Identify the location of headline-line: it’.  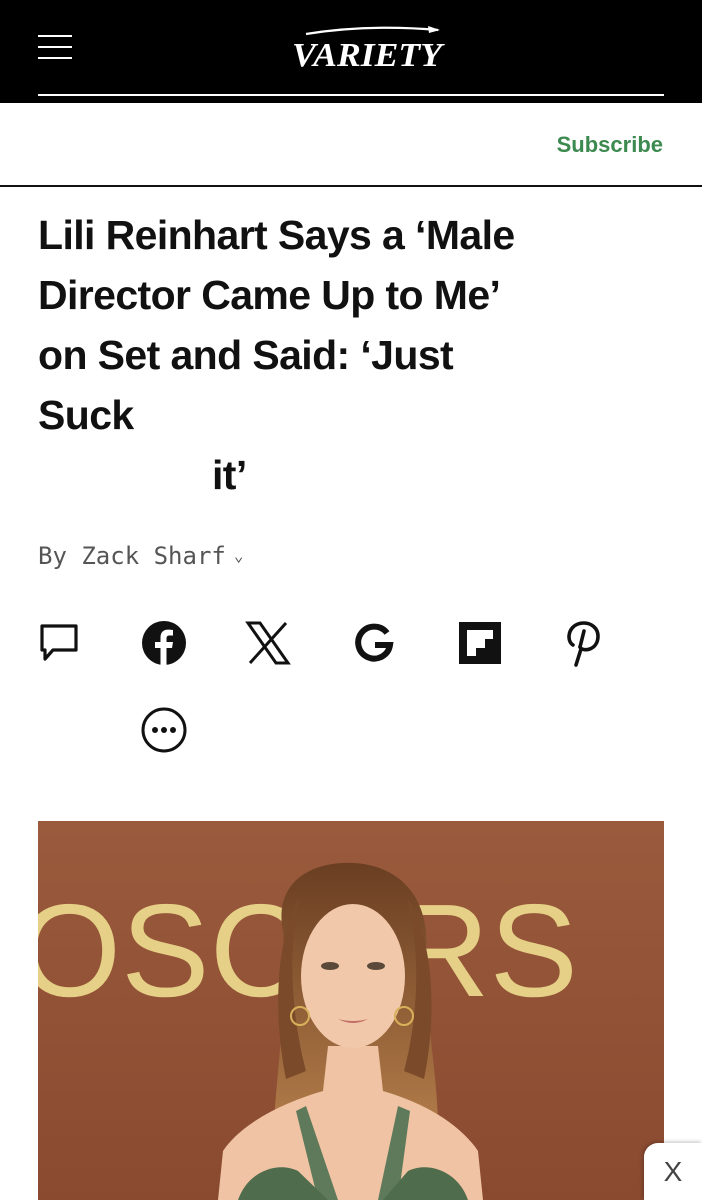
(229, 475).